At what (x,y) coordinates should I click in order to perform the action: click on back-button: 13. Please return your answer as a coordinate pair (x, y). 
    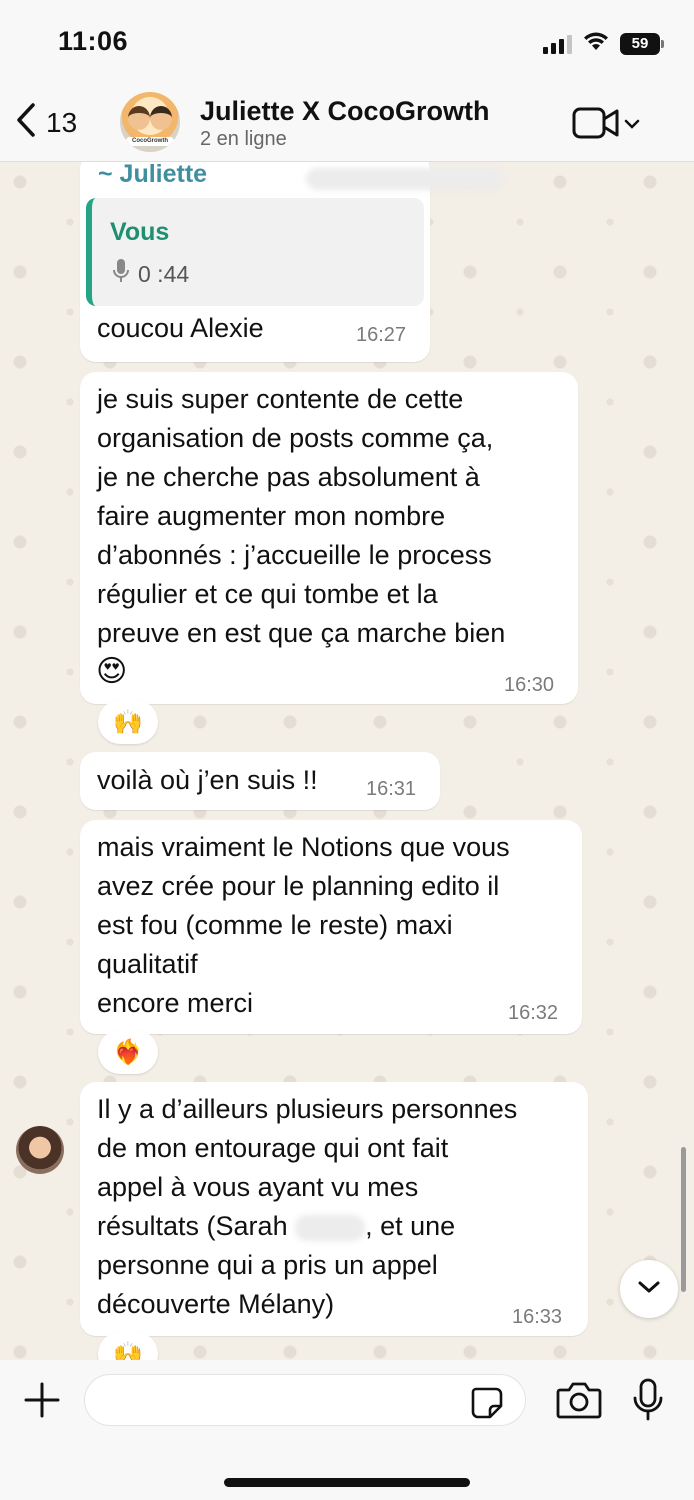
    Looking at the image, I should click on (45, 122).